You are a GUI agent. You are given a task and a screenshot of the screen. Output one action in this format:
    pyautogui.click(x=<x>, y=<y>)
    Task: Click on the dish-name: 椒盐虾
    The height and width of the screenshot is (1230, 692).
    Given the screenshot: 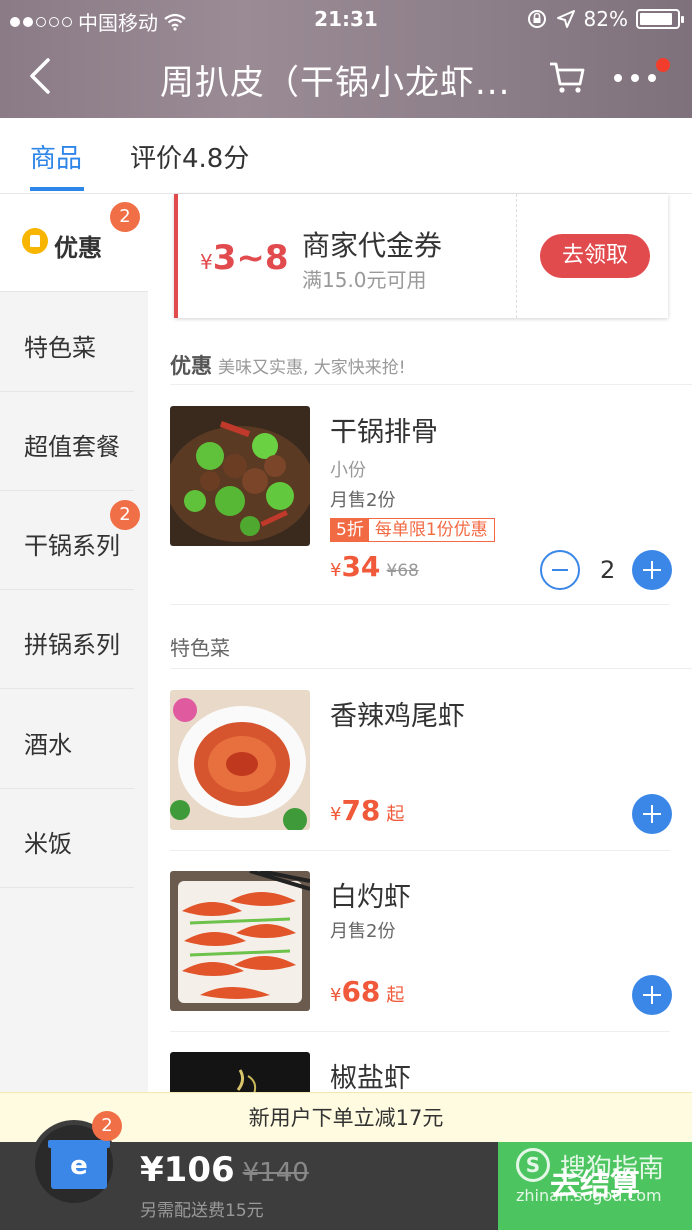 What is the action you would take?
    pyautogui.click(x=370, y=1078)
    